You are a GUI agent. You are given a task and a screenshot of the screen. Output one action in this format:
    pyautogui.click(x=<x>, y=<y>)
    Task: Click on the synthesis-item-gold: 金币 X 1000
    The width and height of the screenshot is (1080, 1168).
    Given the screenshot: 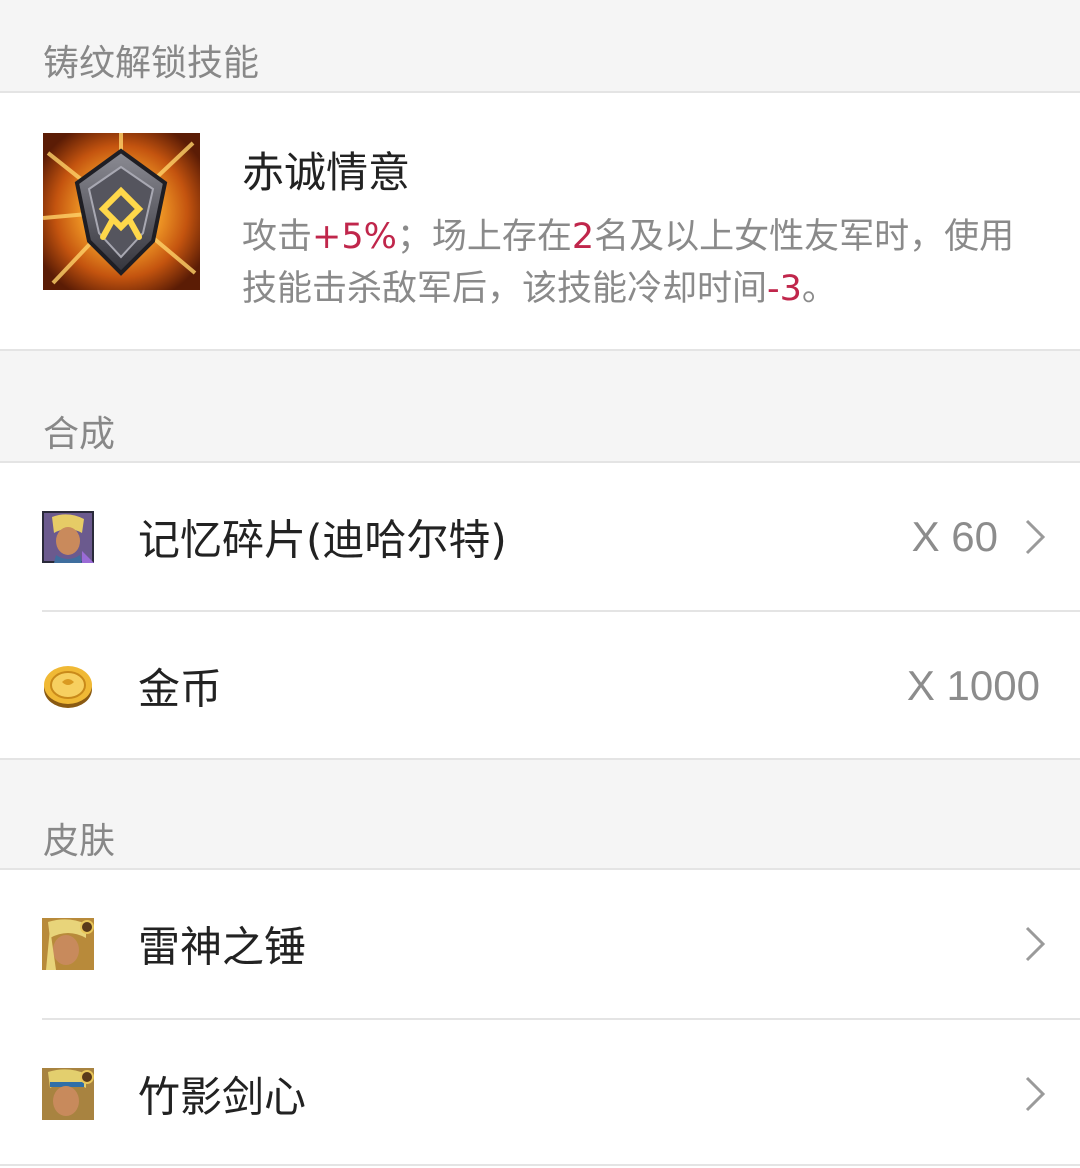 What is the action you would take?
    pyautogui.click(x=540, y=686)
    